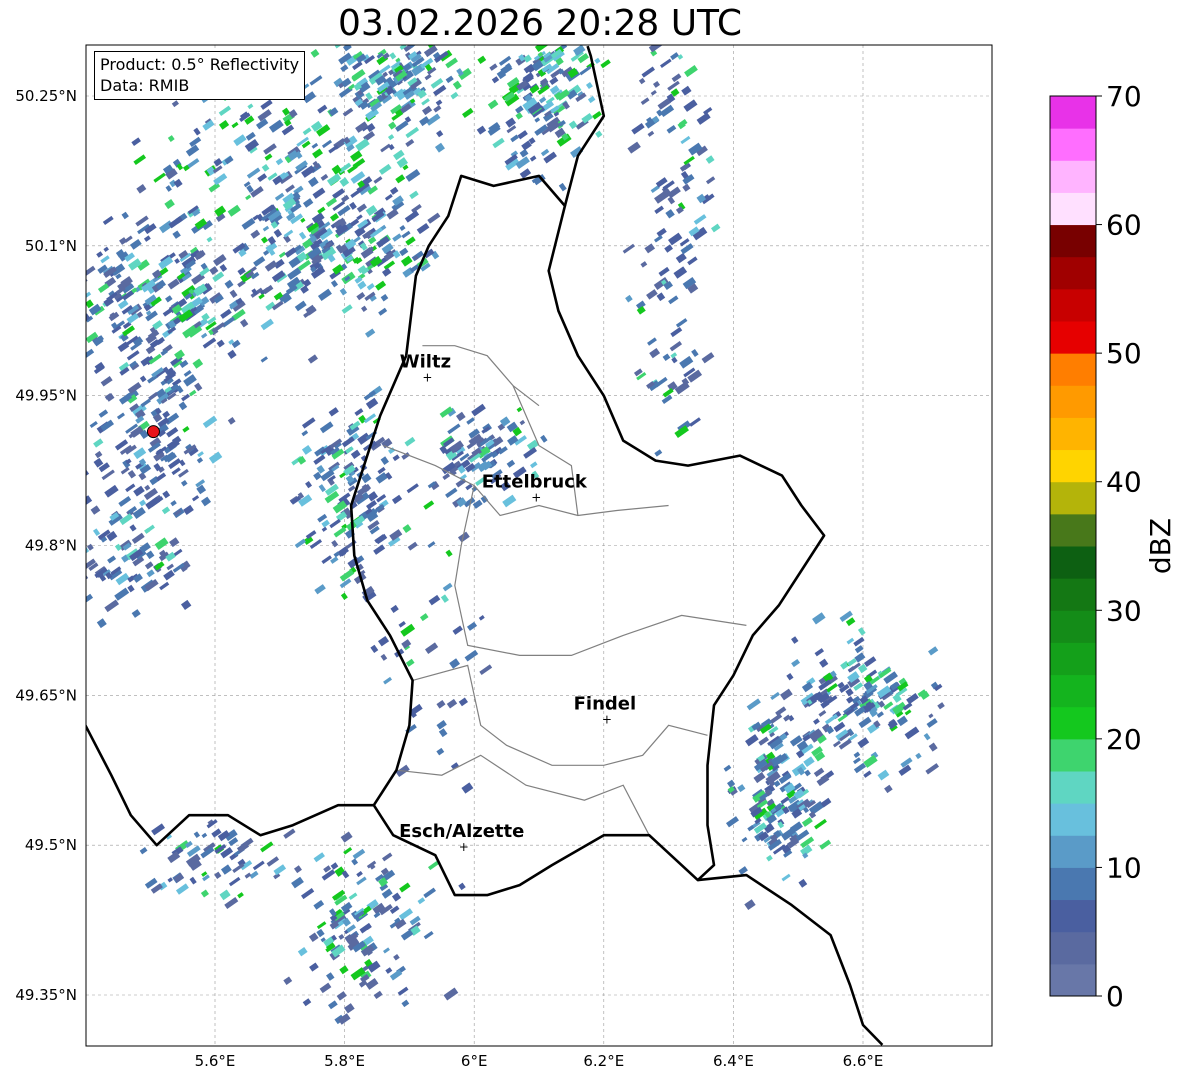 The height and width of the screenshot is (1081, 1184). Describe the element at coordinates (1124, 353) in the screenshot. I see `colorbar-tick-label: 50` at that location.